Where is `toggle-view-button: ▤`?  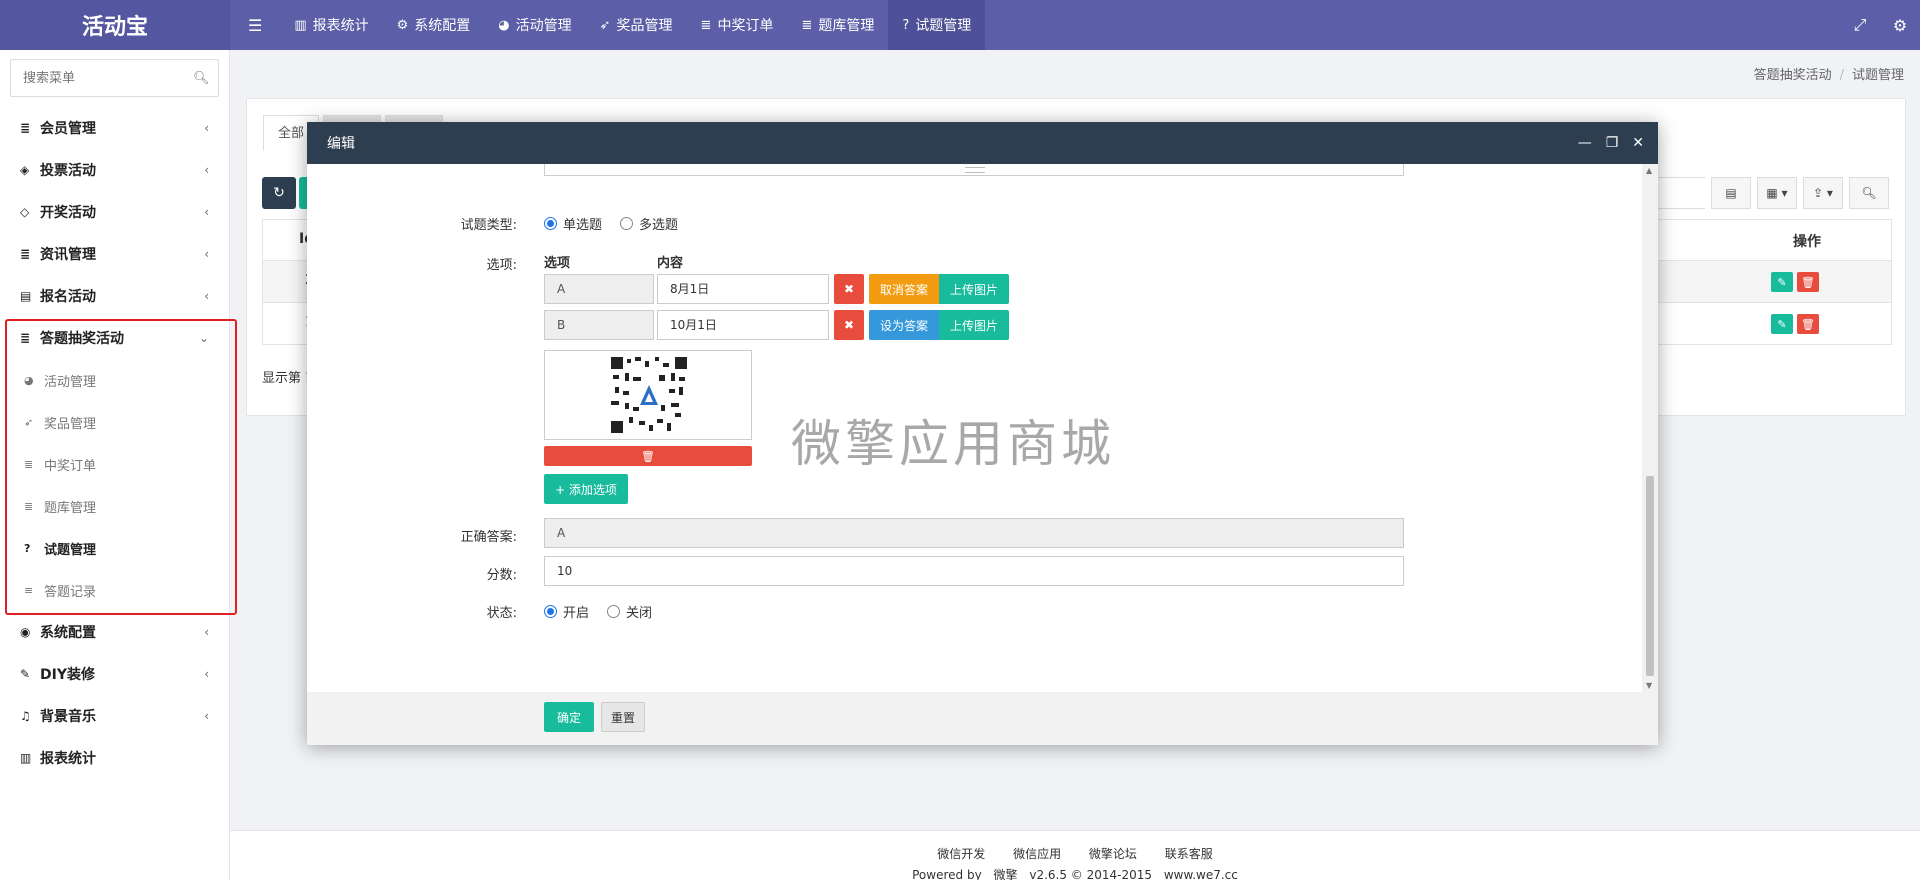 toggle-view-button: ▤ is located at coordinates (1731, 193).